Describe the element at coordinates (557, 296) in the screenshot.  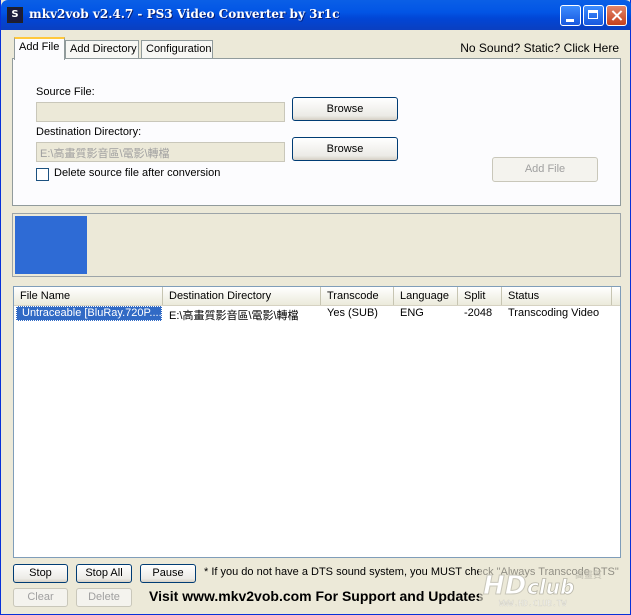
I see `column-header-status: Status` at that location.